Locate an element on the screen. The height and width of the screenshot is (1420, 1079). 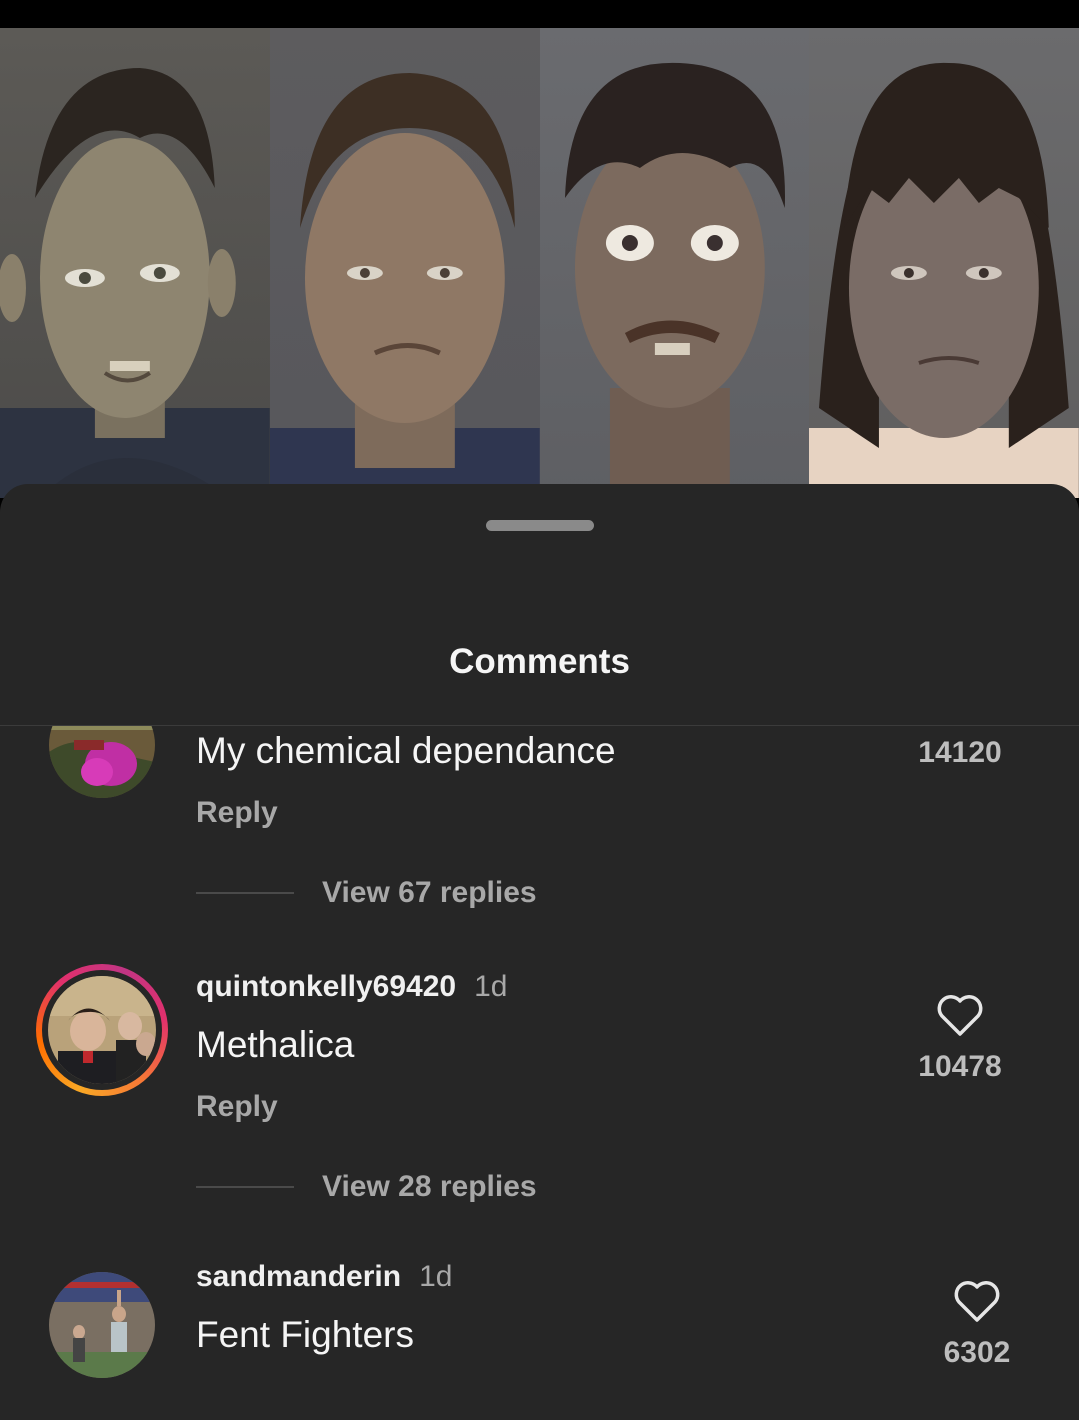
username: sandmanderin is located at coordinates (298, 1276).